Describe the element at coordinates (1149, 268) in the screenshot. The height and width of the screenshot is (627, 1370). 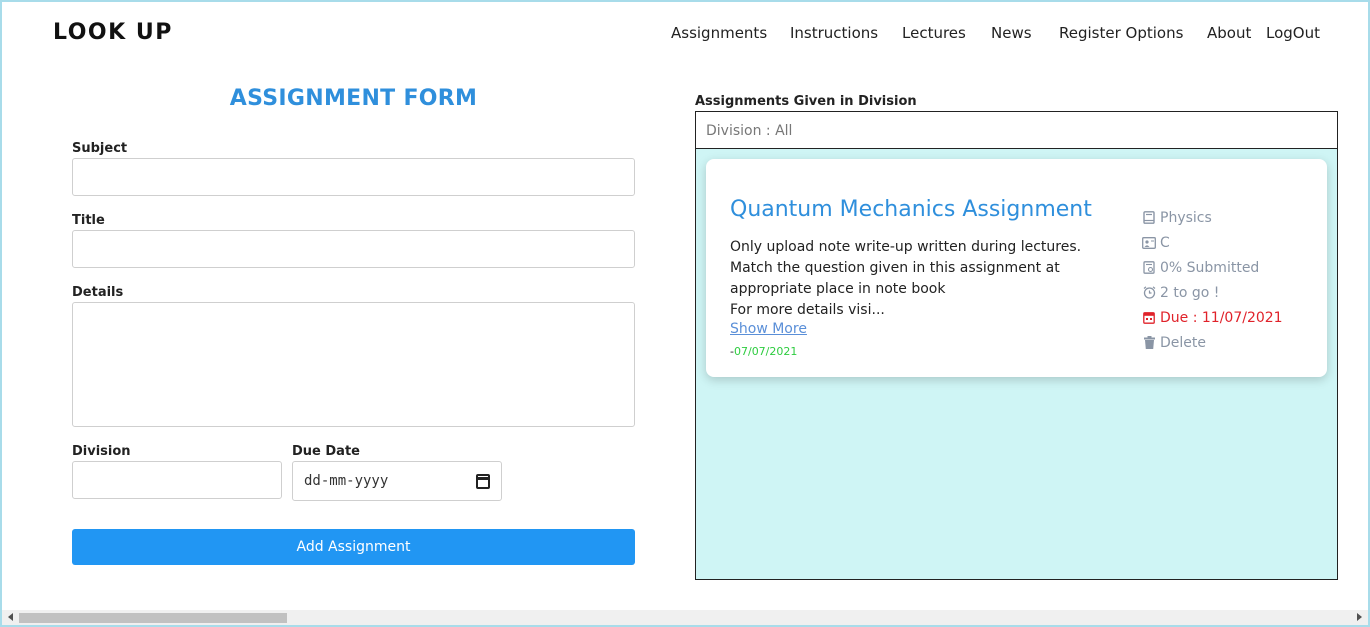
I see `submission-icon` at that location.